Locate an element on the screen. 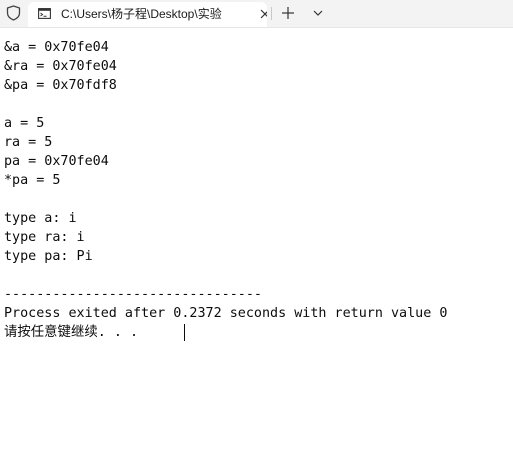  chevron-down-icon is located at coordinates (318, 13).